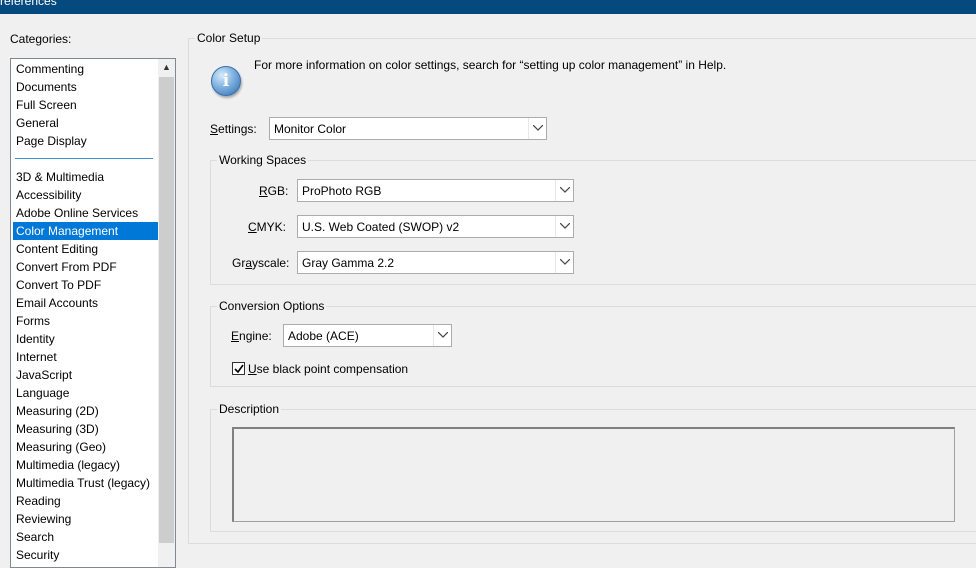  I want to click on categories-scrollbar: ▲, so click(166, 313).